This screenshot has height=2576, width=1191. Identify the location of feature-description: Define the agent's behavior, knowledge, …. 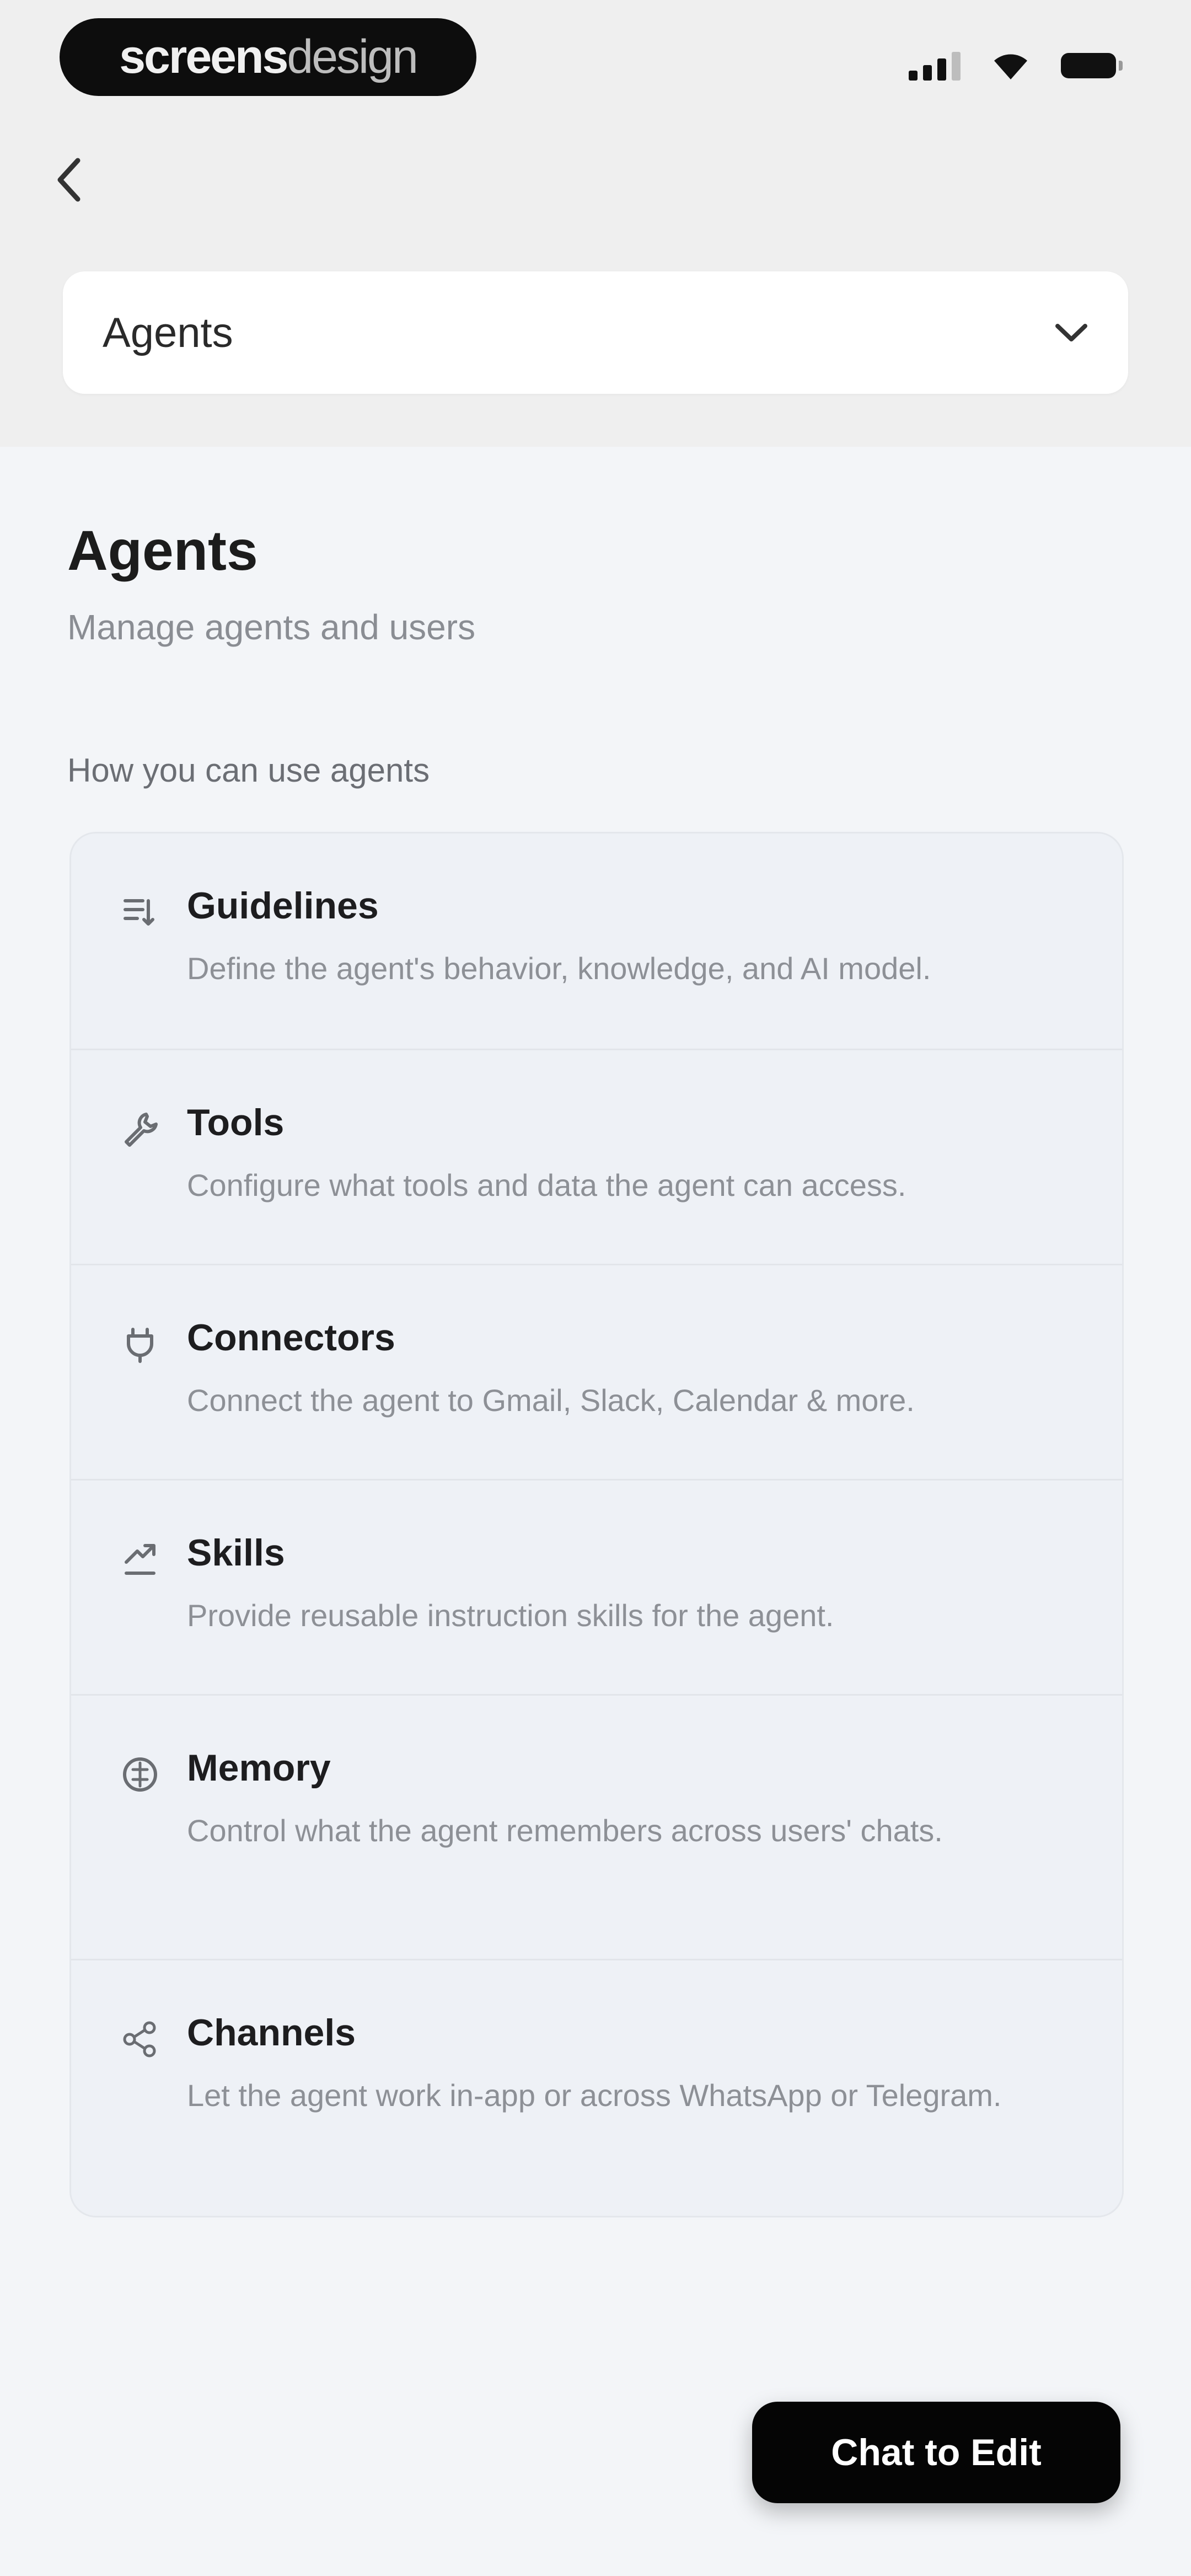
(559, 968).